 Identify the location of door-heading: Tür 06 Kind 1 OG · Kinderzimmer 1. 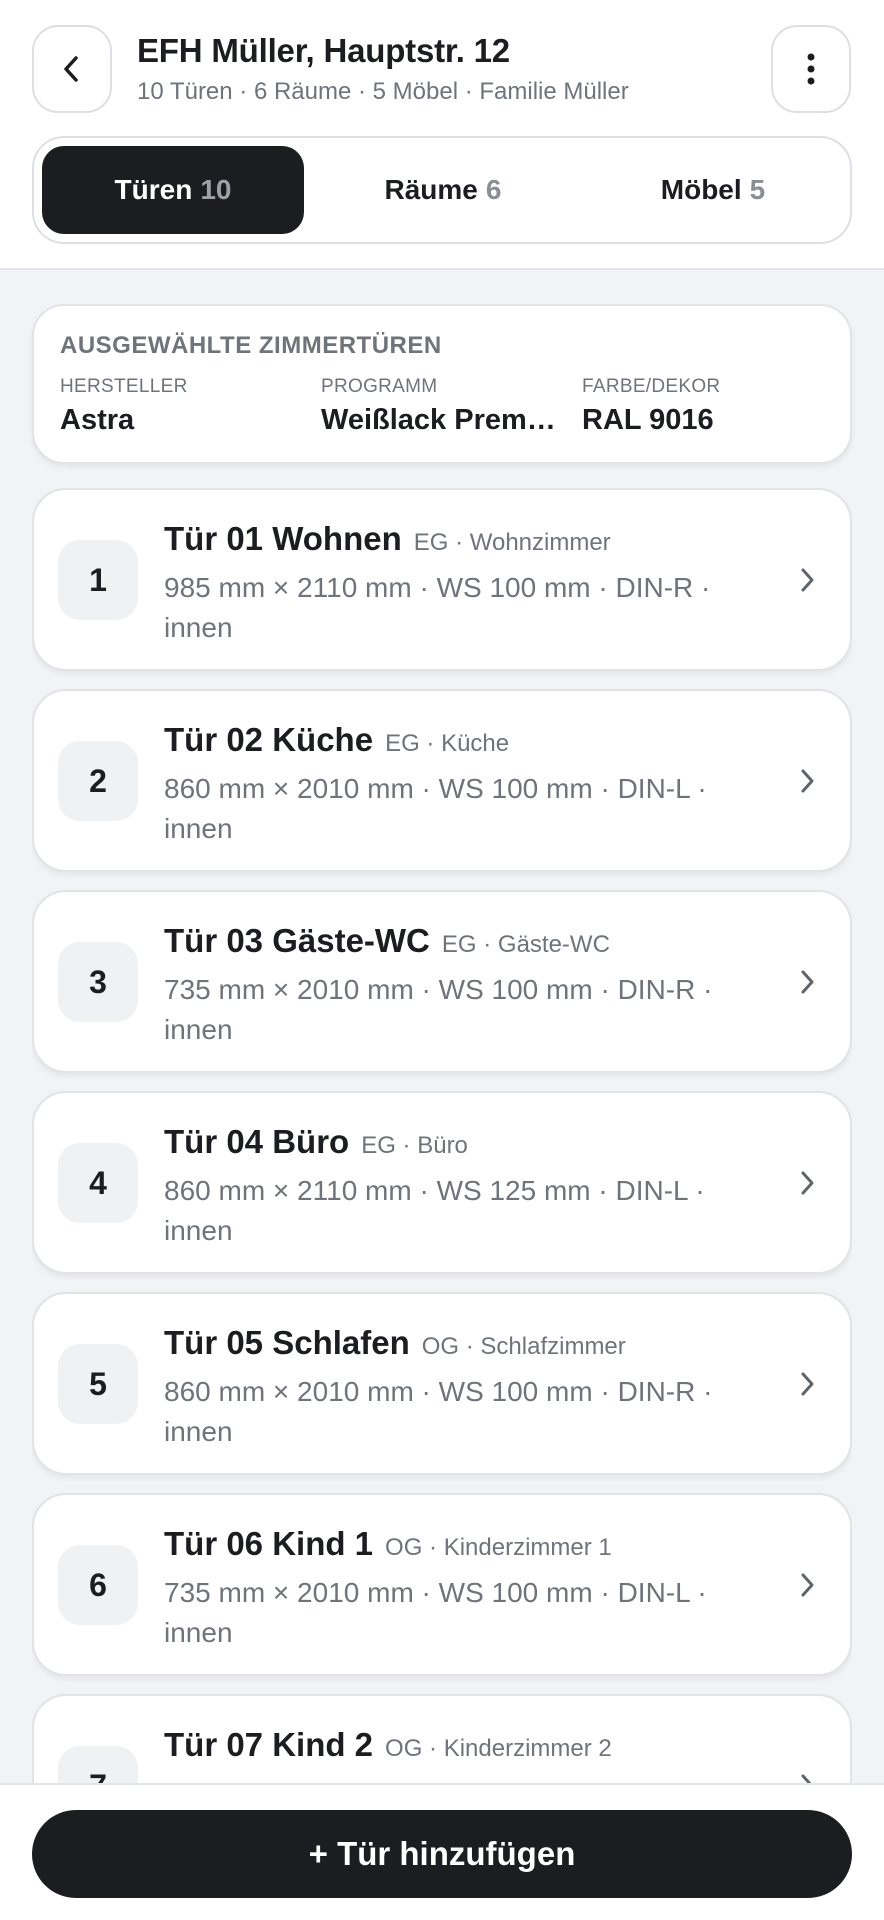
(388, 1544).